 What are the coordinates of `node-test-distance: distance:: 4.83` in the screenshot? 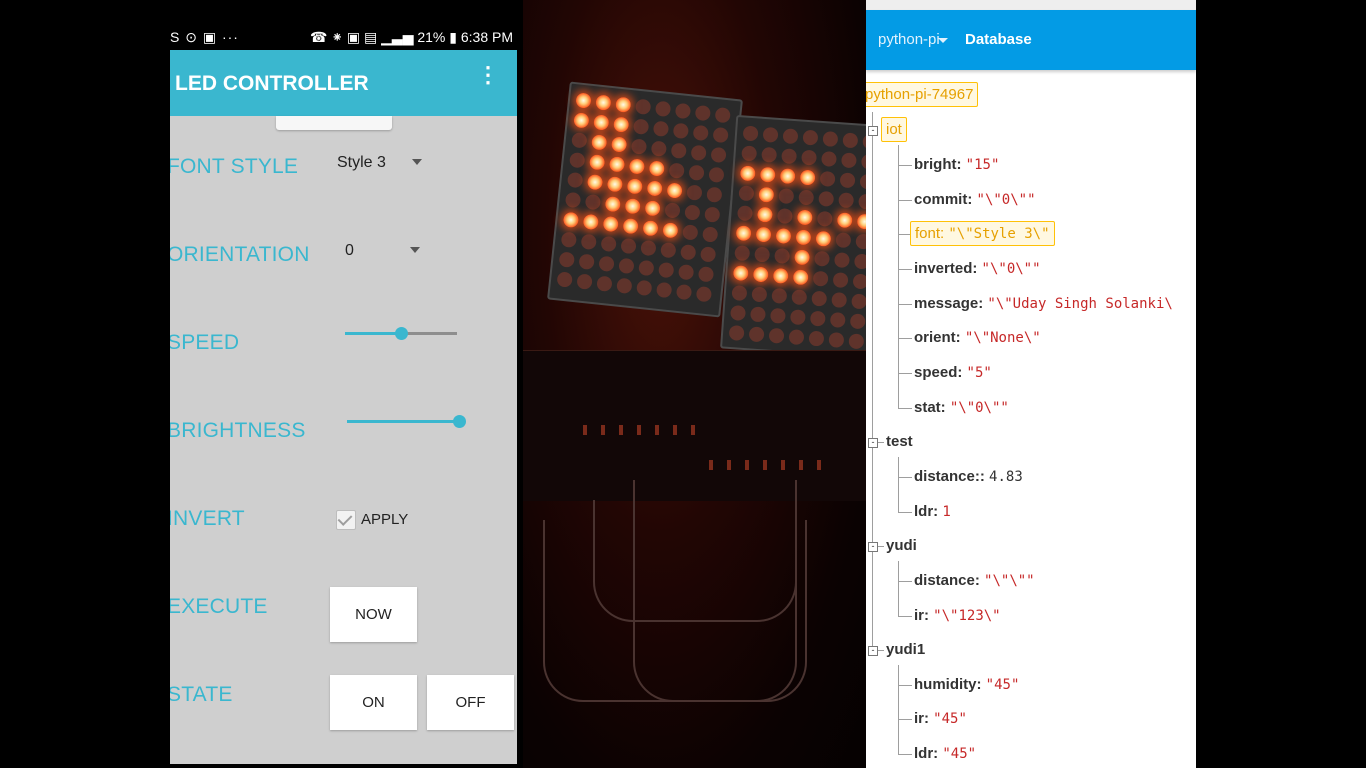 It's located at (968, 476).